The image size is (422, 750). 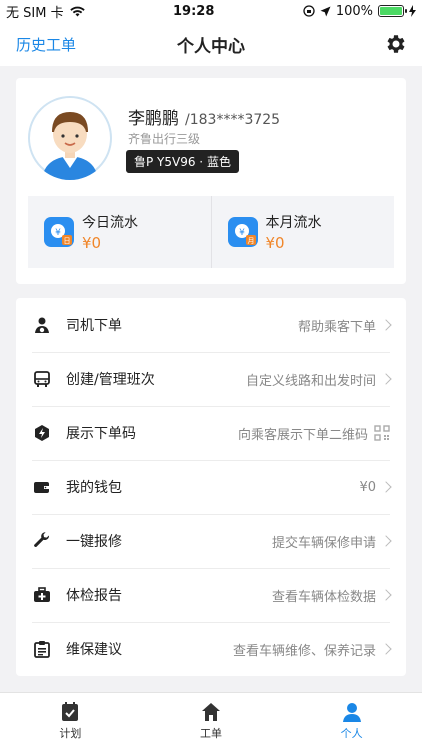 I want to click on menu-sub: 帮助乘客下单, so click(x=336, y=327).